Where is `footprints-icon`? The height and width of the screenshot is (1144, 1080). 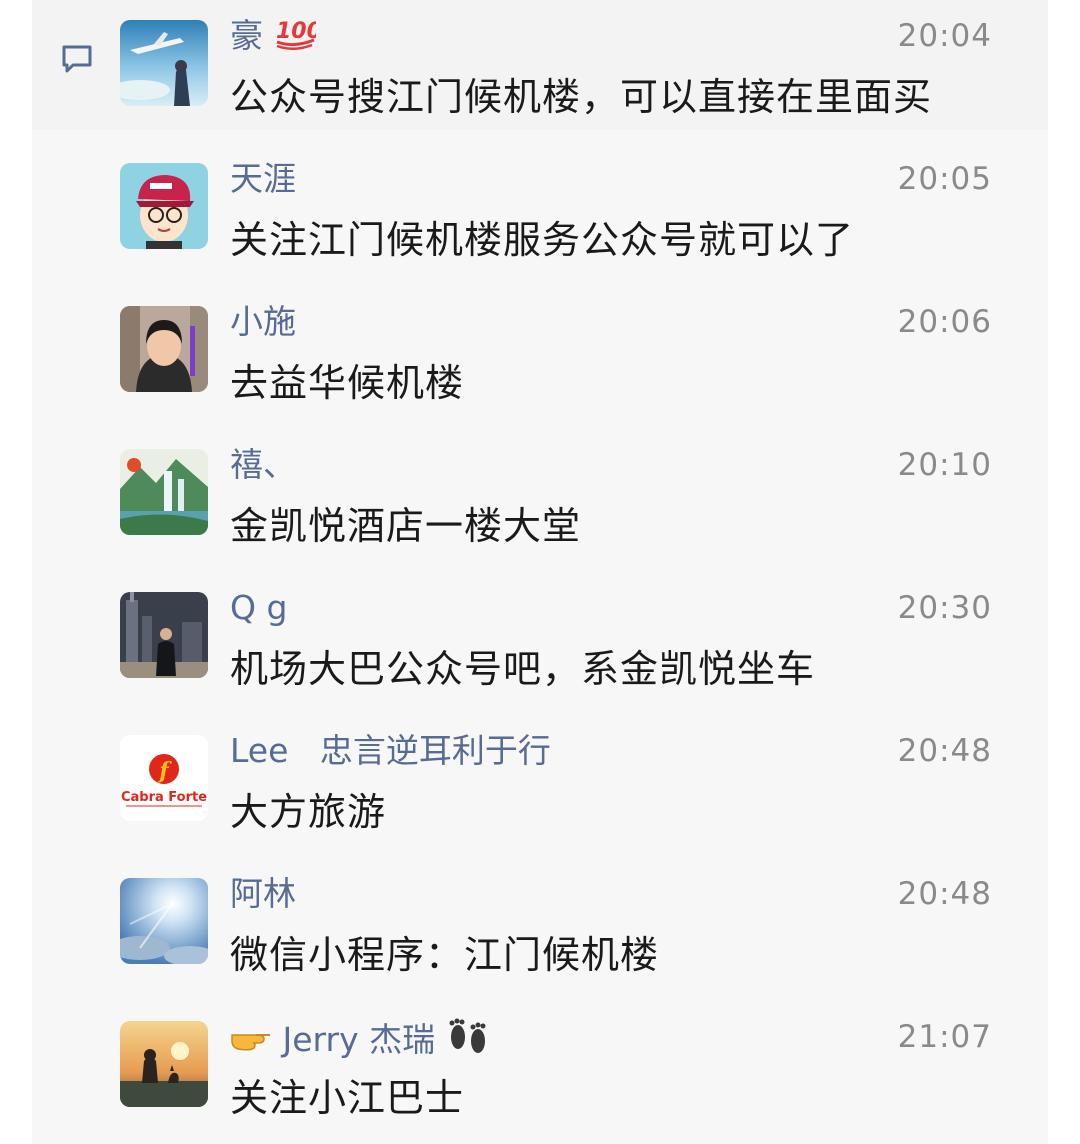 footprints-icon is located at coordinates (468, 1041).